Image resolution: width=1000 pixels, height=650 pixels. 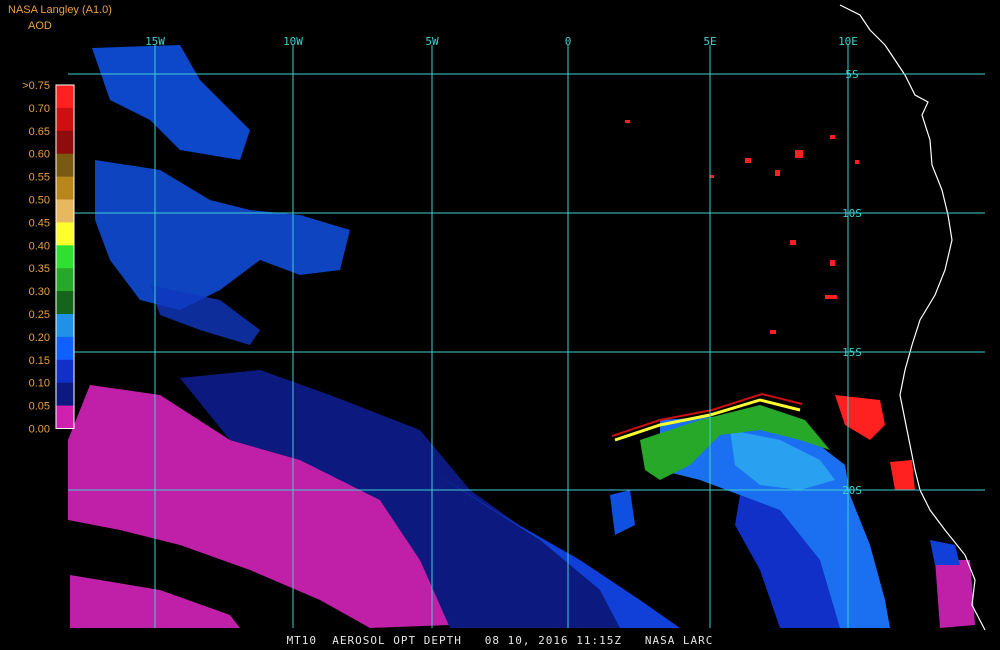 I want to click on legend-label: 0.00, so click(x=39, y=430).